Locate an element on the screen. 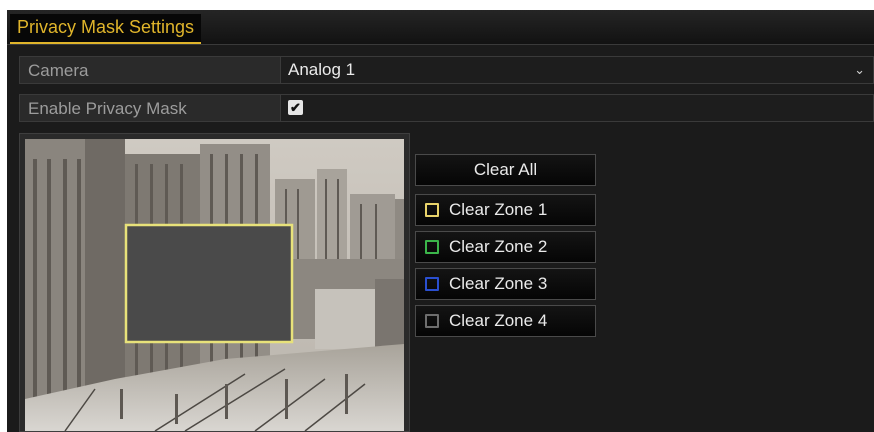 This screenshot has width=874, height=432. enable-privacy-mask-cell: ✔ is located at coordinates (576, 108).